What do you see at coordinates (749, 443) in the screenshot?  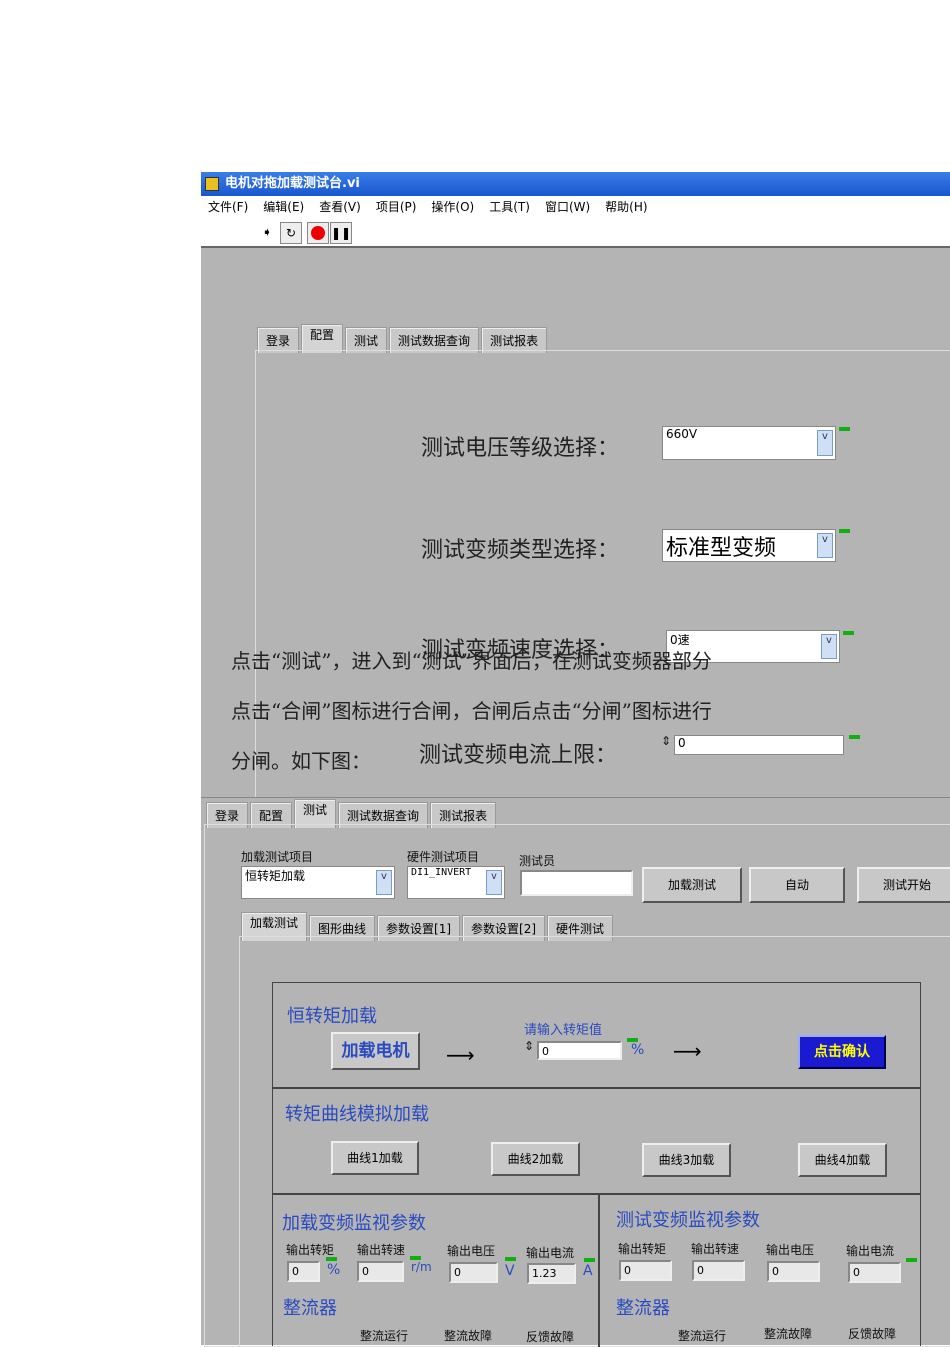 I see `voltage-select: 660V v` at bounding box center [749, 443].